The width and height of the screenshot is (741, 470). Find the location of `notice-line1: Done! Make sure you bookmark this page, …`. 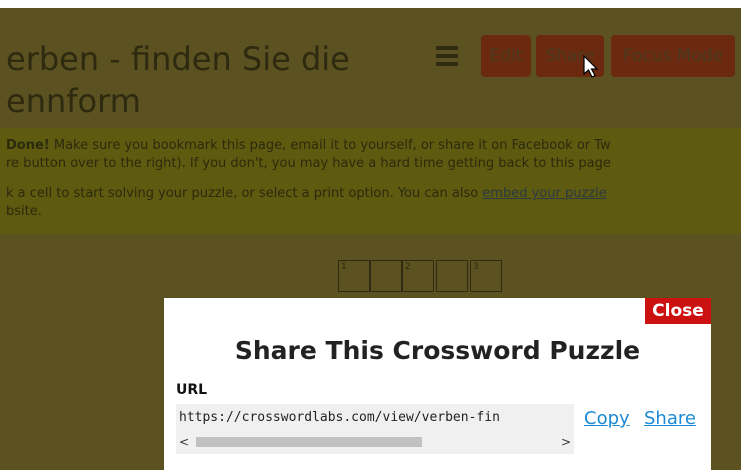

notice-line1: Done! Make sure you bookmark this page, … is located at coordinates (308, 145).